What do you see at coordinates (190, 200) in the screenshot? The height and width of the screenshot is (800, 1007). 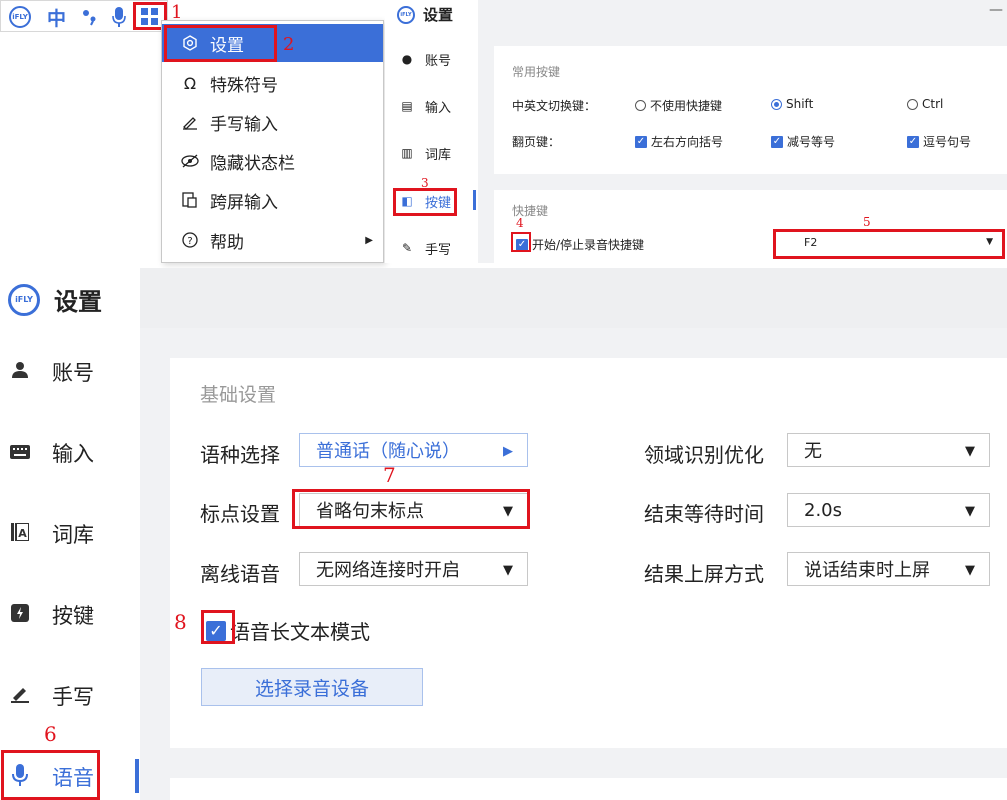 I see `cross-screen-icon` at bounding box center [190, 200].